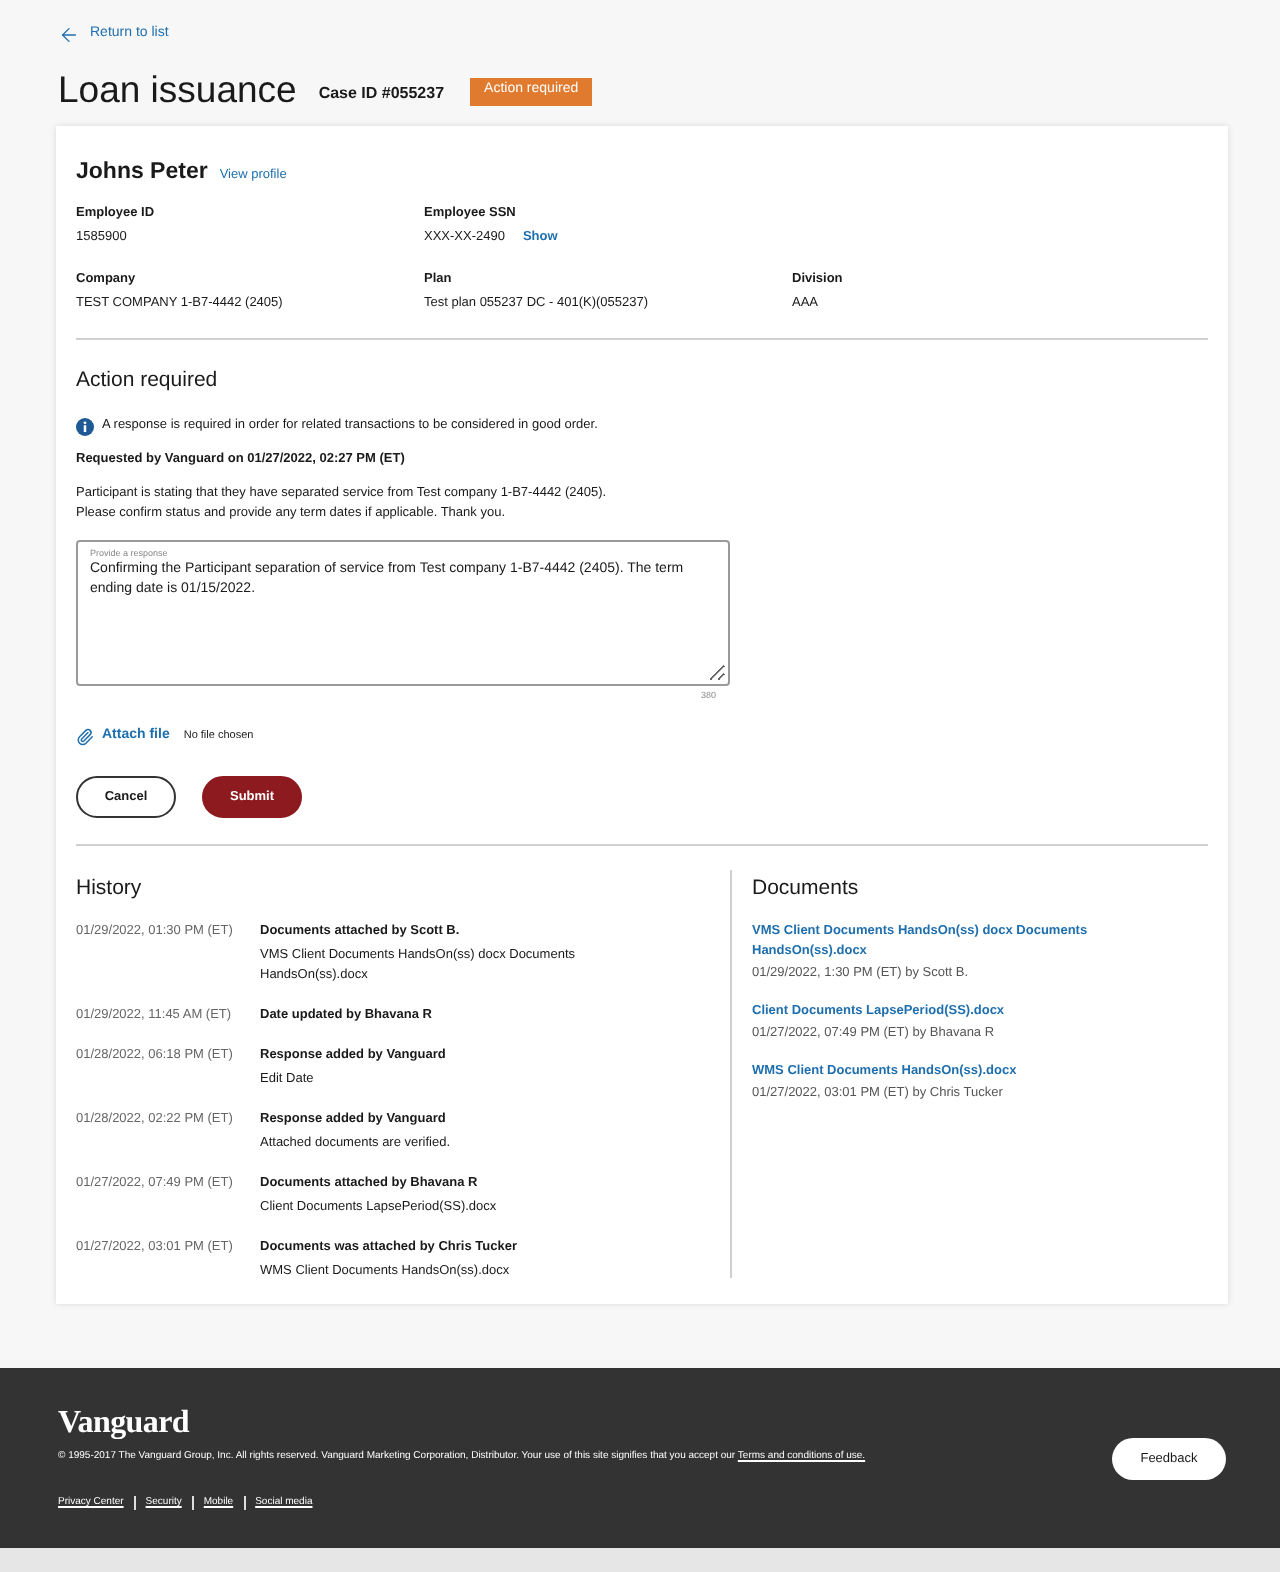 This screenshot has width=1280, height=1572. Describe the element at coordinates (85, 426) in the screenshot. I see `info-icon` at that location.